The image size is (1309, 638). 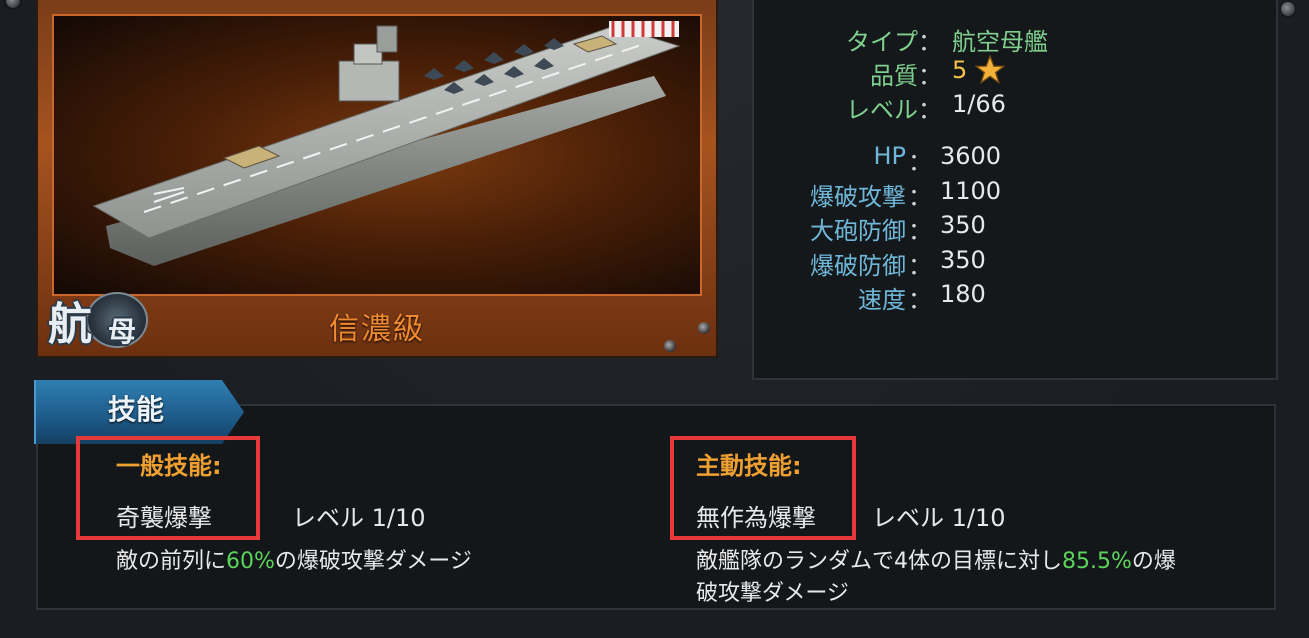 I want to click on general-skill-level: レベル 1/10, so click(x=359, y=518).